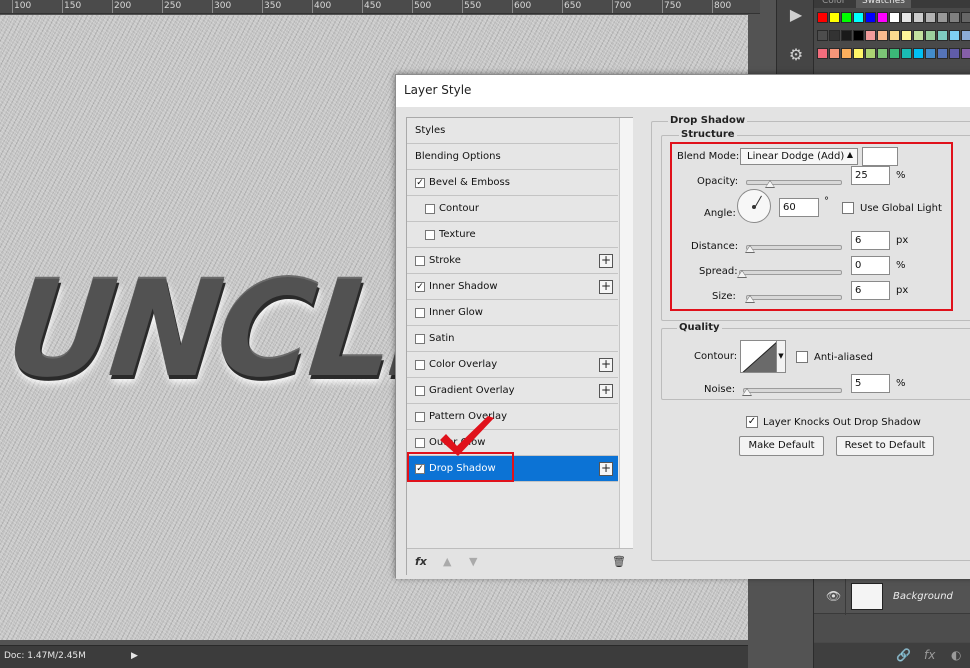 The width and height of the screenshot is (970, 668). What do you see at coordinates (758, 356) in the screenshot?
I see `contour-preview` at bounding box center [758, 356].